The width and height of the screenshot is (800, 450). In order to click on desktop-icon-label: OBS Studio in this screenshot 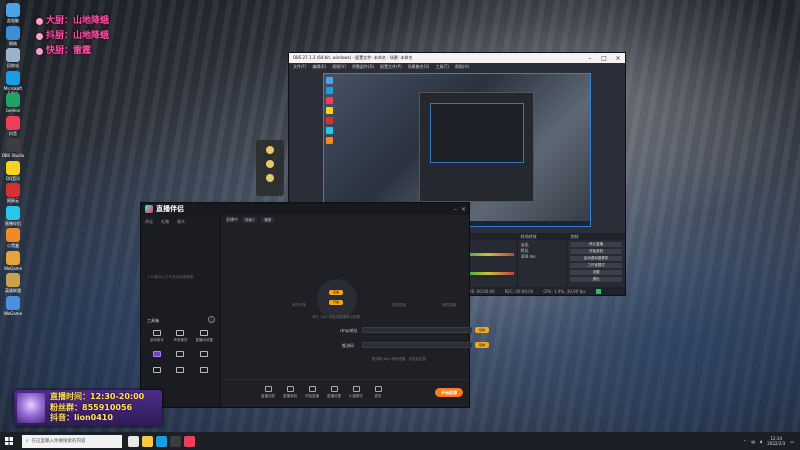, I will do `click(13, 155)`.